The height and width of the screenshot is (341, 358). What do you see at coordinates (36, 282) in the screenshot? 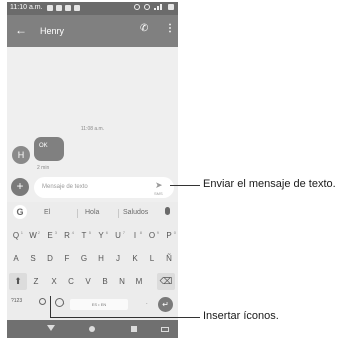
I see `key-z: Z` at bounding box center [36, 282].